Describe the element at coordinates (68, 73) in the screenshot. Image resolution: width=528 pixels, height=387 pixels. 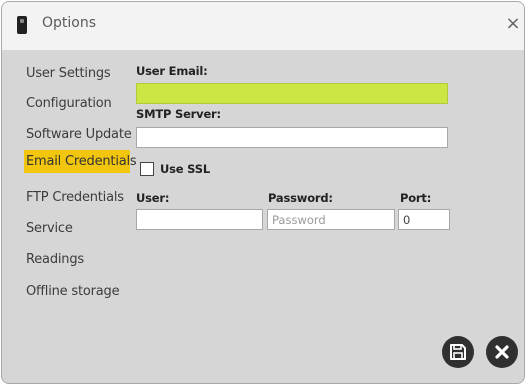
I see `sidebar-item-user-settings: User Settings` at that location.